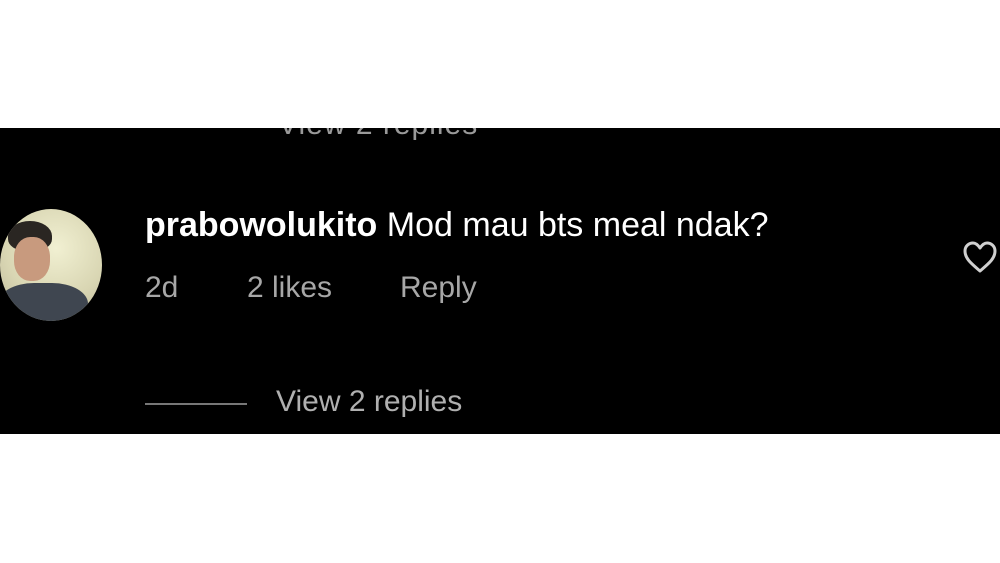 The width and height of the screenshot is (1000, 563). I want to click on comment-text-line: prabowolukito Mod mau bts meal ndak?, so click(457, 225).